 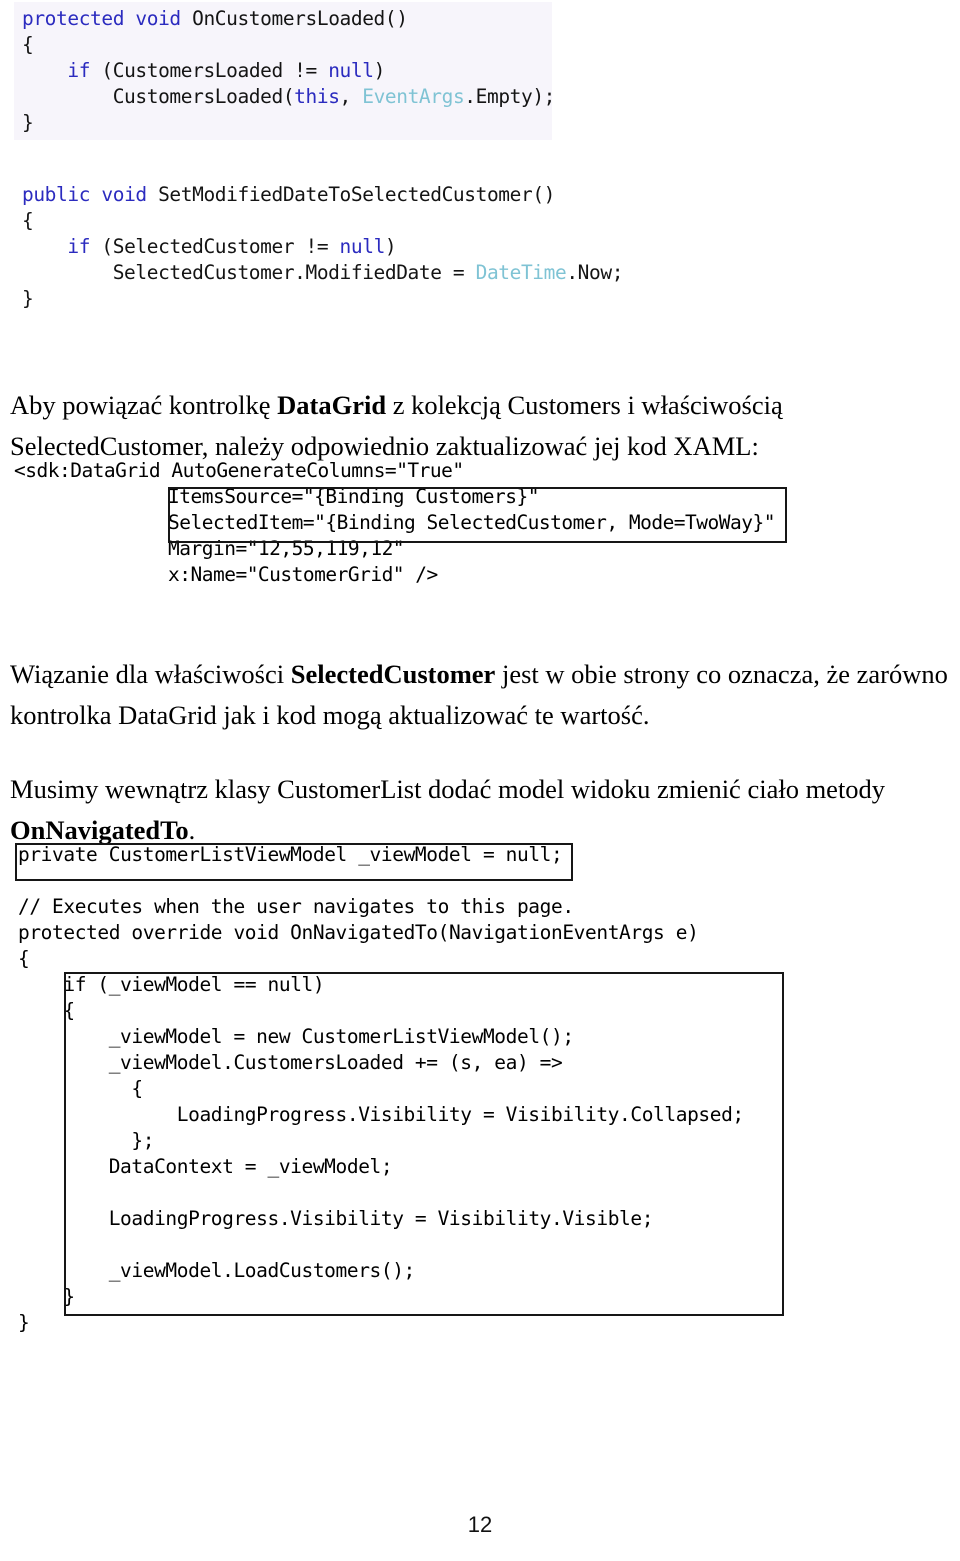 What do you see at coordinates (63, 854) in the screenshot?
I see `code-token: private` at bounding box center [63, 854].